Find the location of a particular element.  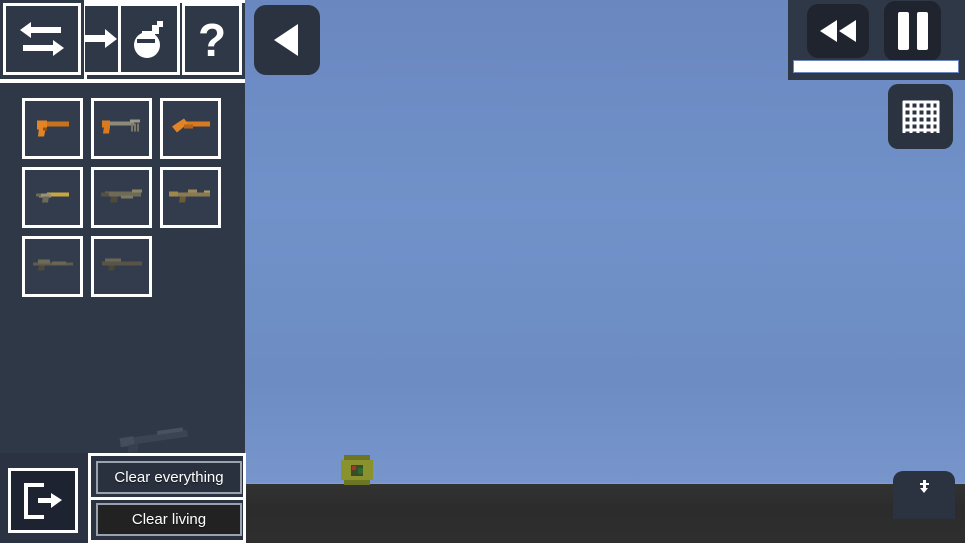

drop-button is located at coordinates (924, 495).